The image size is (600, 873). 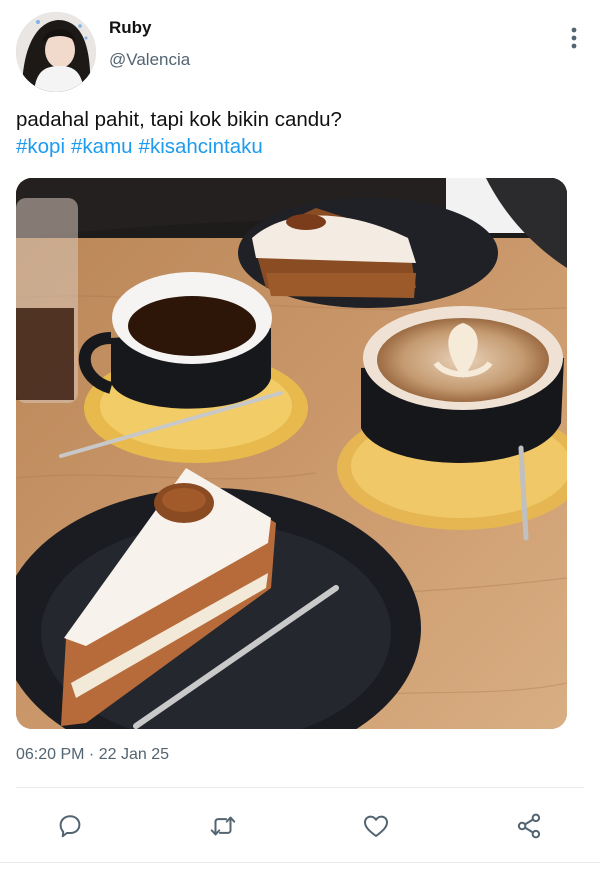 What do you see at coordinates (92, 755) in the screenshot?
I see `tweet-timestamp: 06:20 PM · 22 Jan 25` at bounding box center [92, 755].